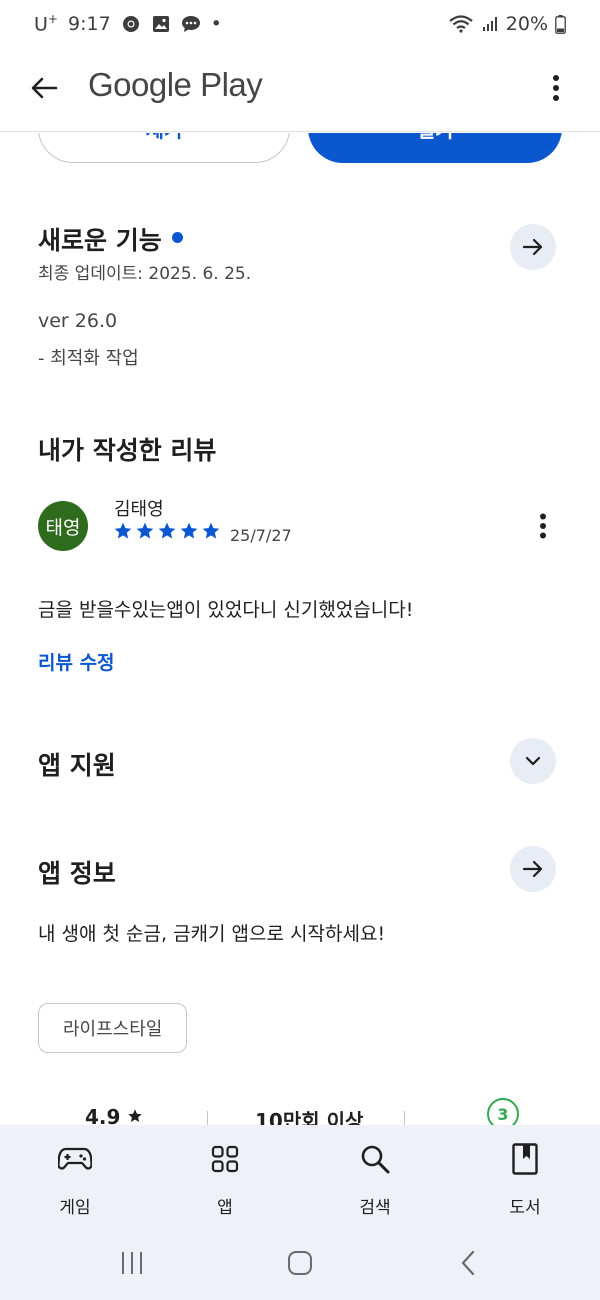  I want to click on nav-item-search: 검색, so click(375, 1179).